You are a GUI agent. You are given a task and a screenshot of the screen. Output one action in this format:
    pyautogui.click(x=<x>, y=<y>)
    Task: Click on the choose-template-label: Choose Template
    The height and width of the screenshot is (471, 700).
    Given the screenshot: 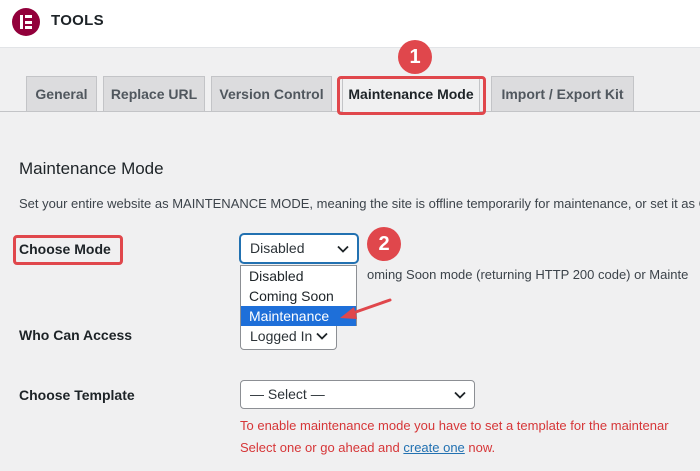 What is the action you would take?
    pyautogui.click(x=77, y=395)
    